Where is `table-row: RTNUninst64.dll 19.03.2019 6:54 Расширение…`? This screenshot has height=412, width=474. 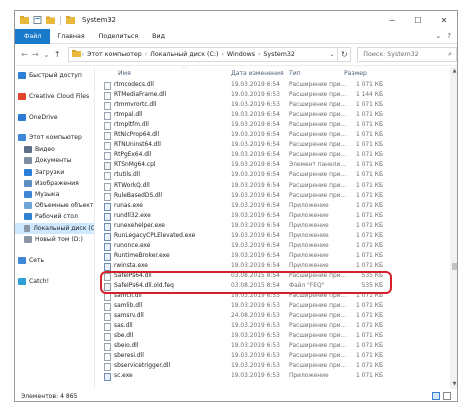
table-row: RTNUninst64.dll 19.03.2019 6:54 Расширение… is located at coordinates (273, 146).